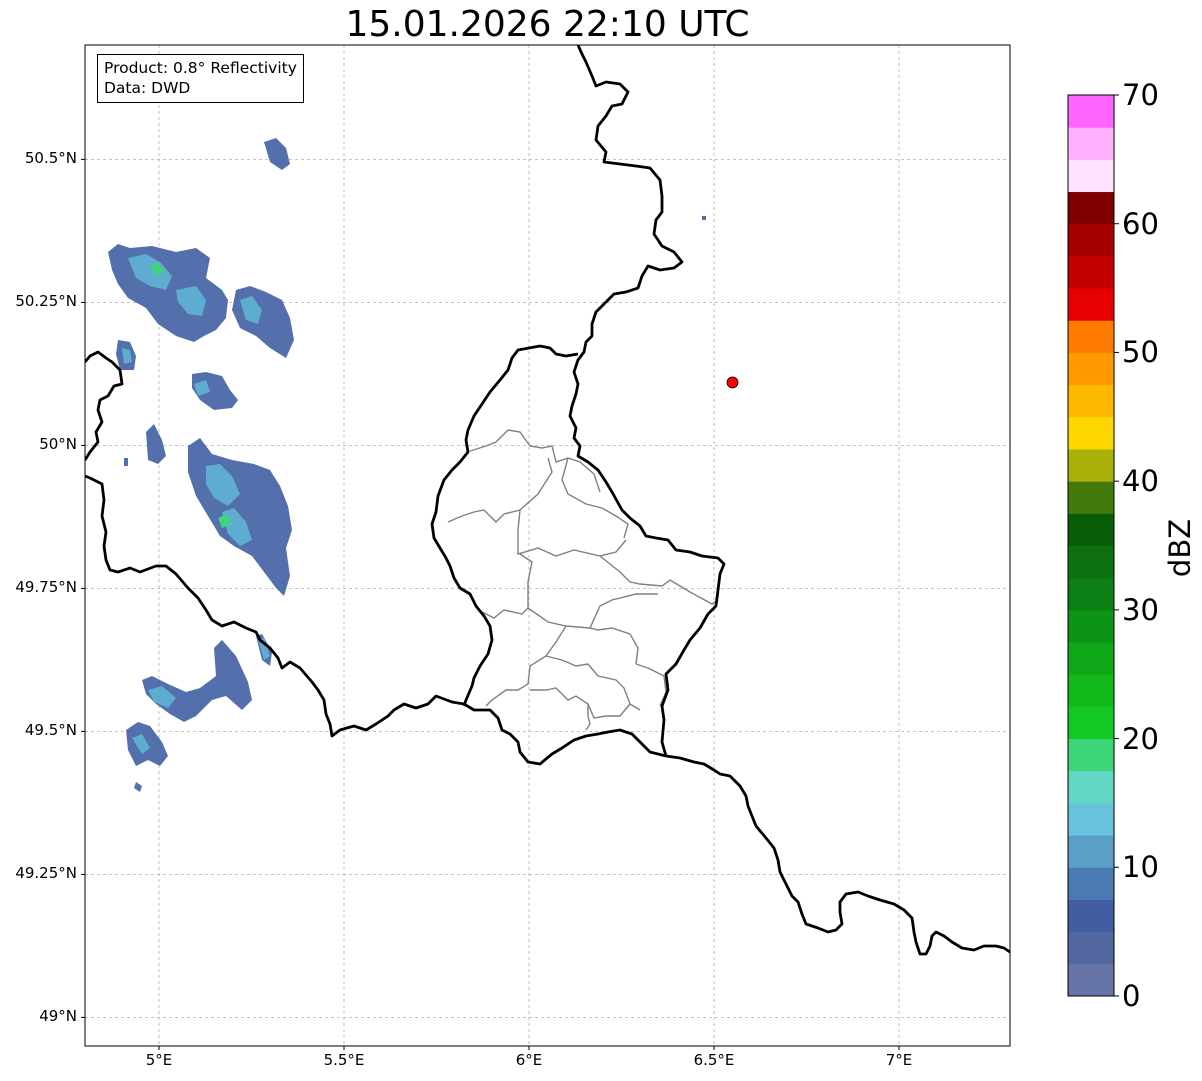 Image resolution: width=1202 pixels, height=1081 pixels. What do you see at coordinates (50, 730) in the screenshot?
I see `y-tick-label: 49.5°N` at bounding box center [50, 730].